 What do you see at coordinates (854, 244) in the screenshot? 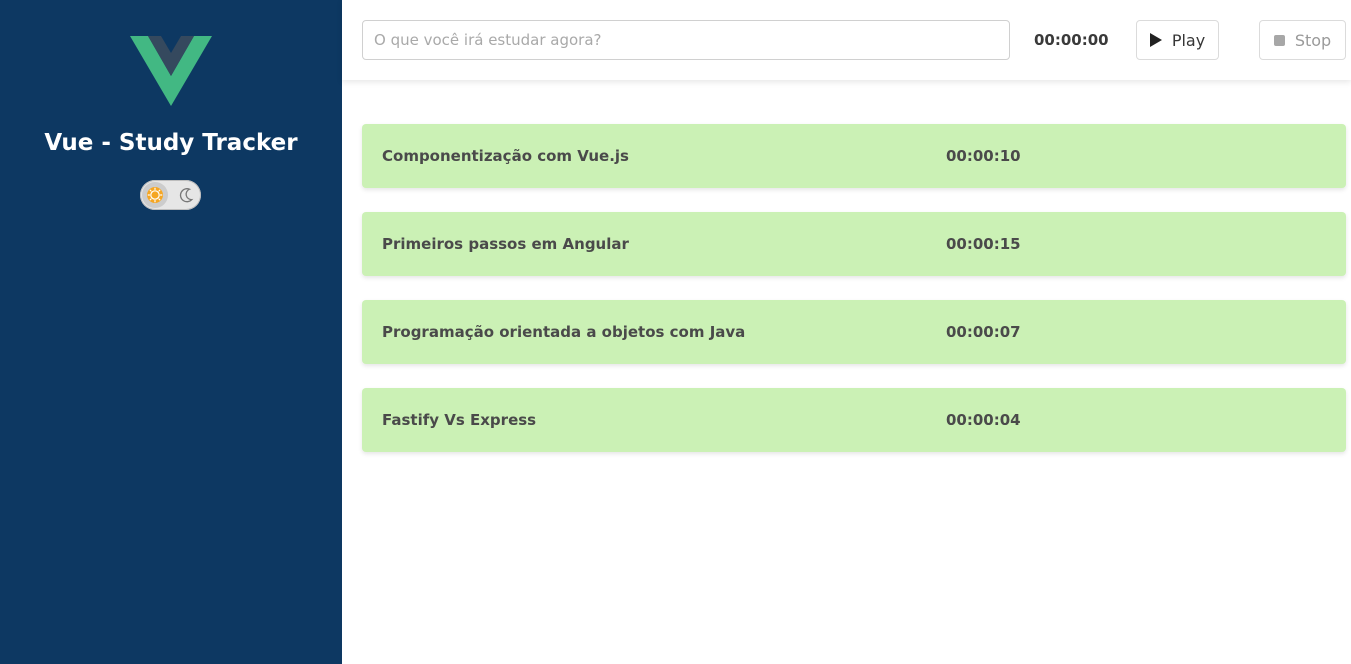
I see `task-item: Primeiros passos em Angular 00:00:15` at bounding box center [854, 244].